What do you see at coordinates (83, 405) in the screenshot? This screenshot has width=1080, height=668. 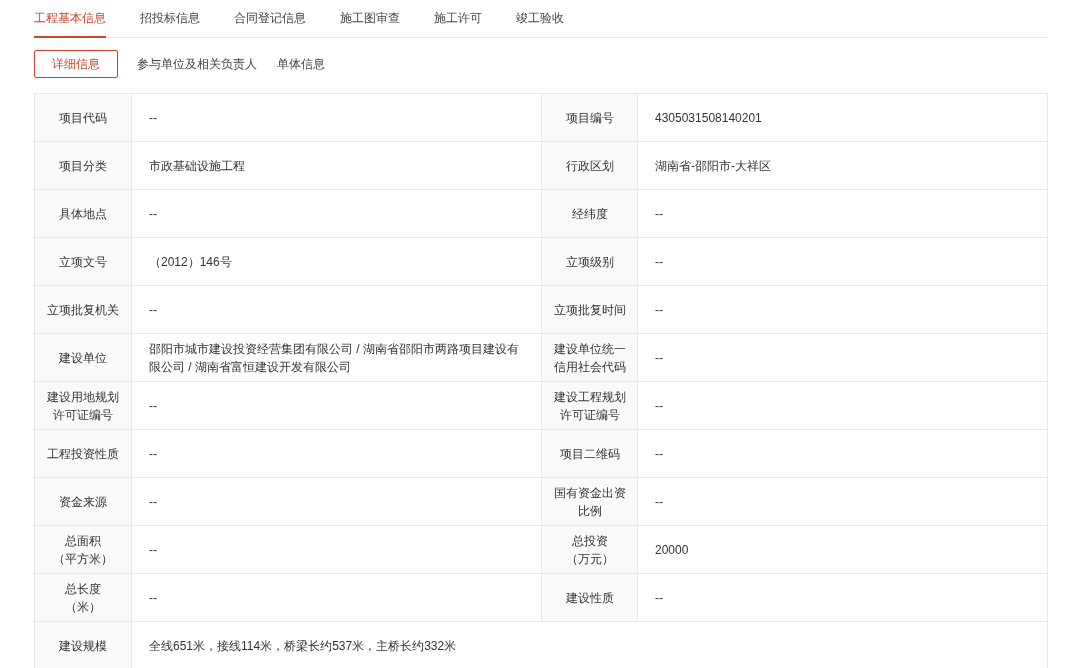 I see `field-label: 建设用地规划许可证编号` at bounding box center [83, 405].